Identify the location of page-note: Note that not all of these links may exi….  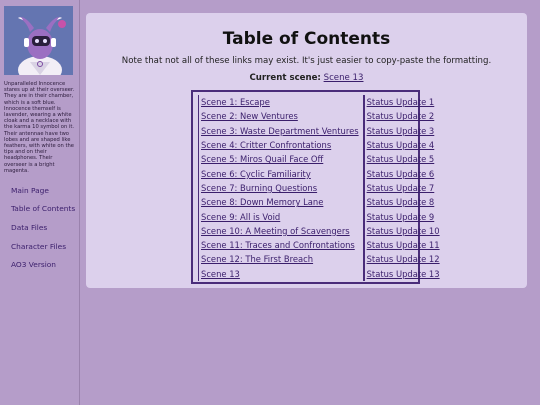
(306, 61).